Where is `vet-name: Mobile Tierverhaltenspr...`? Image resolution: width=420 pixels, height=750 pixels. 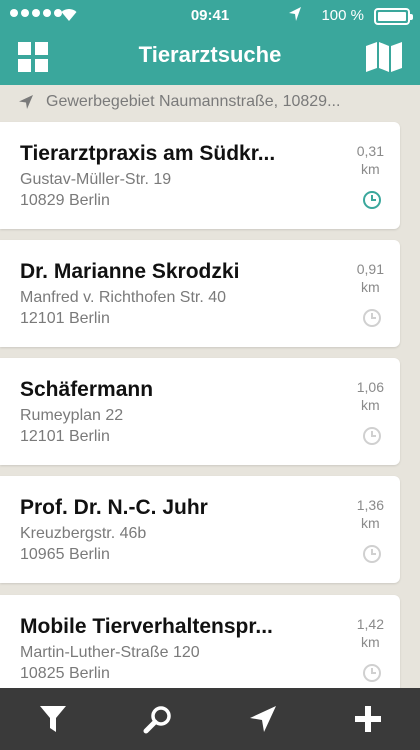
vet-name: Mobile Tierverhaltenspr... is located at coordinates (146, 626).